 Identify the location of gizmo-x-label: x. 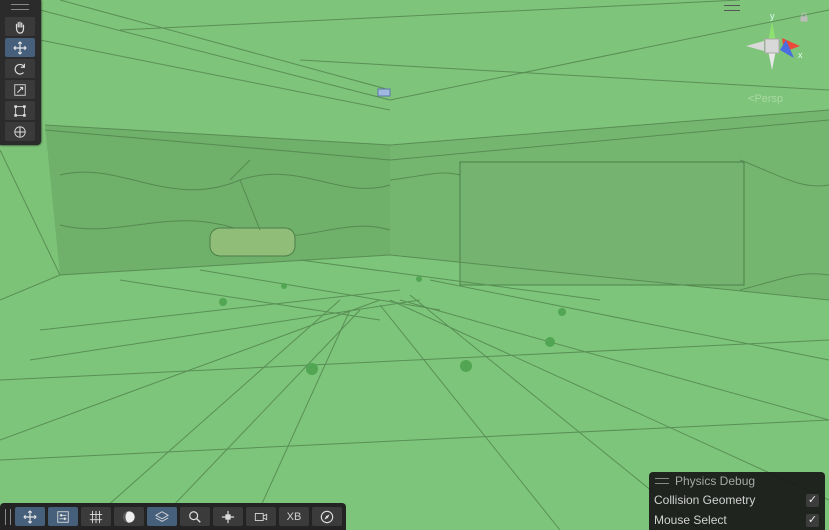
(800, 55).